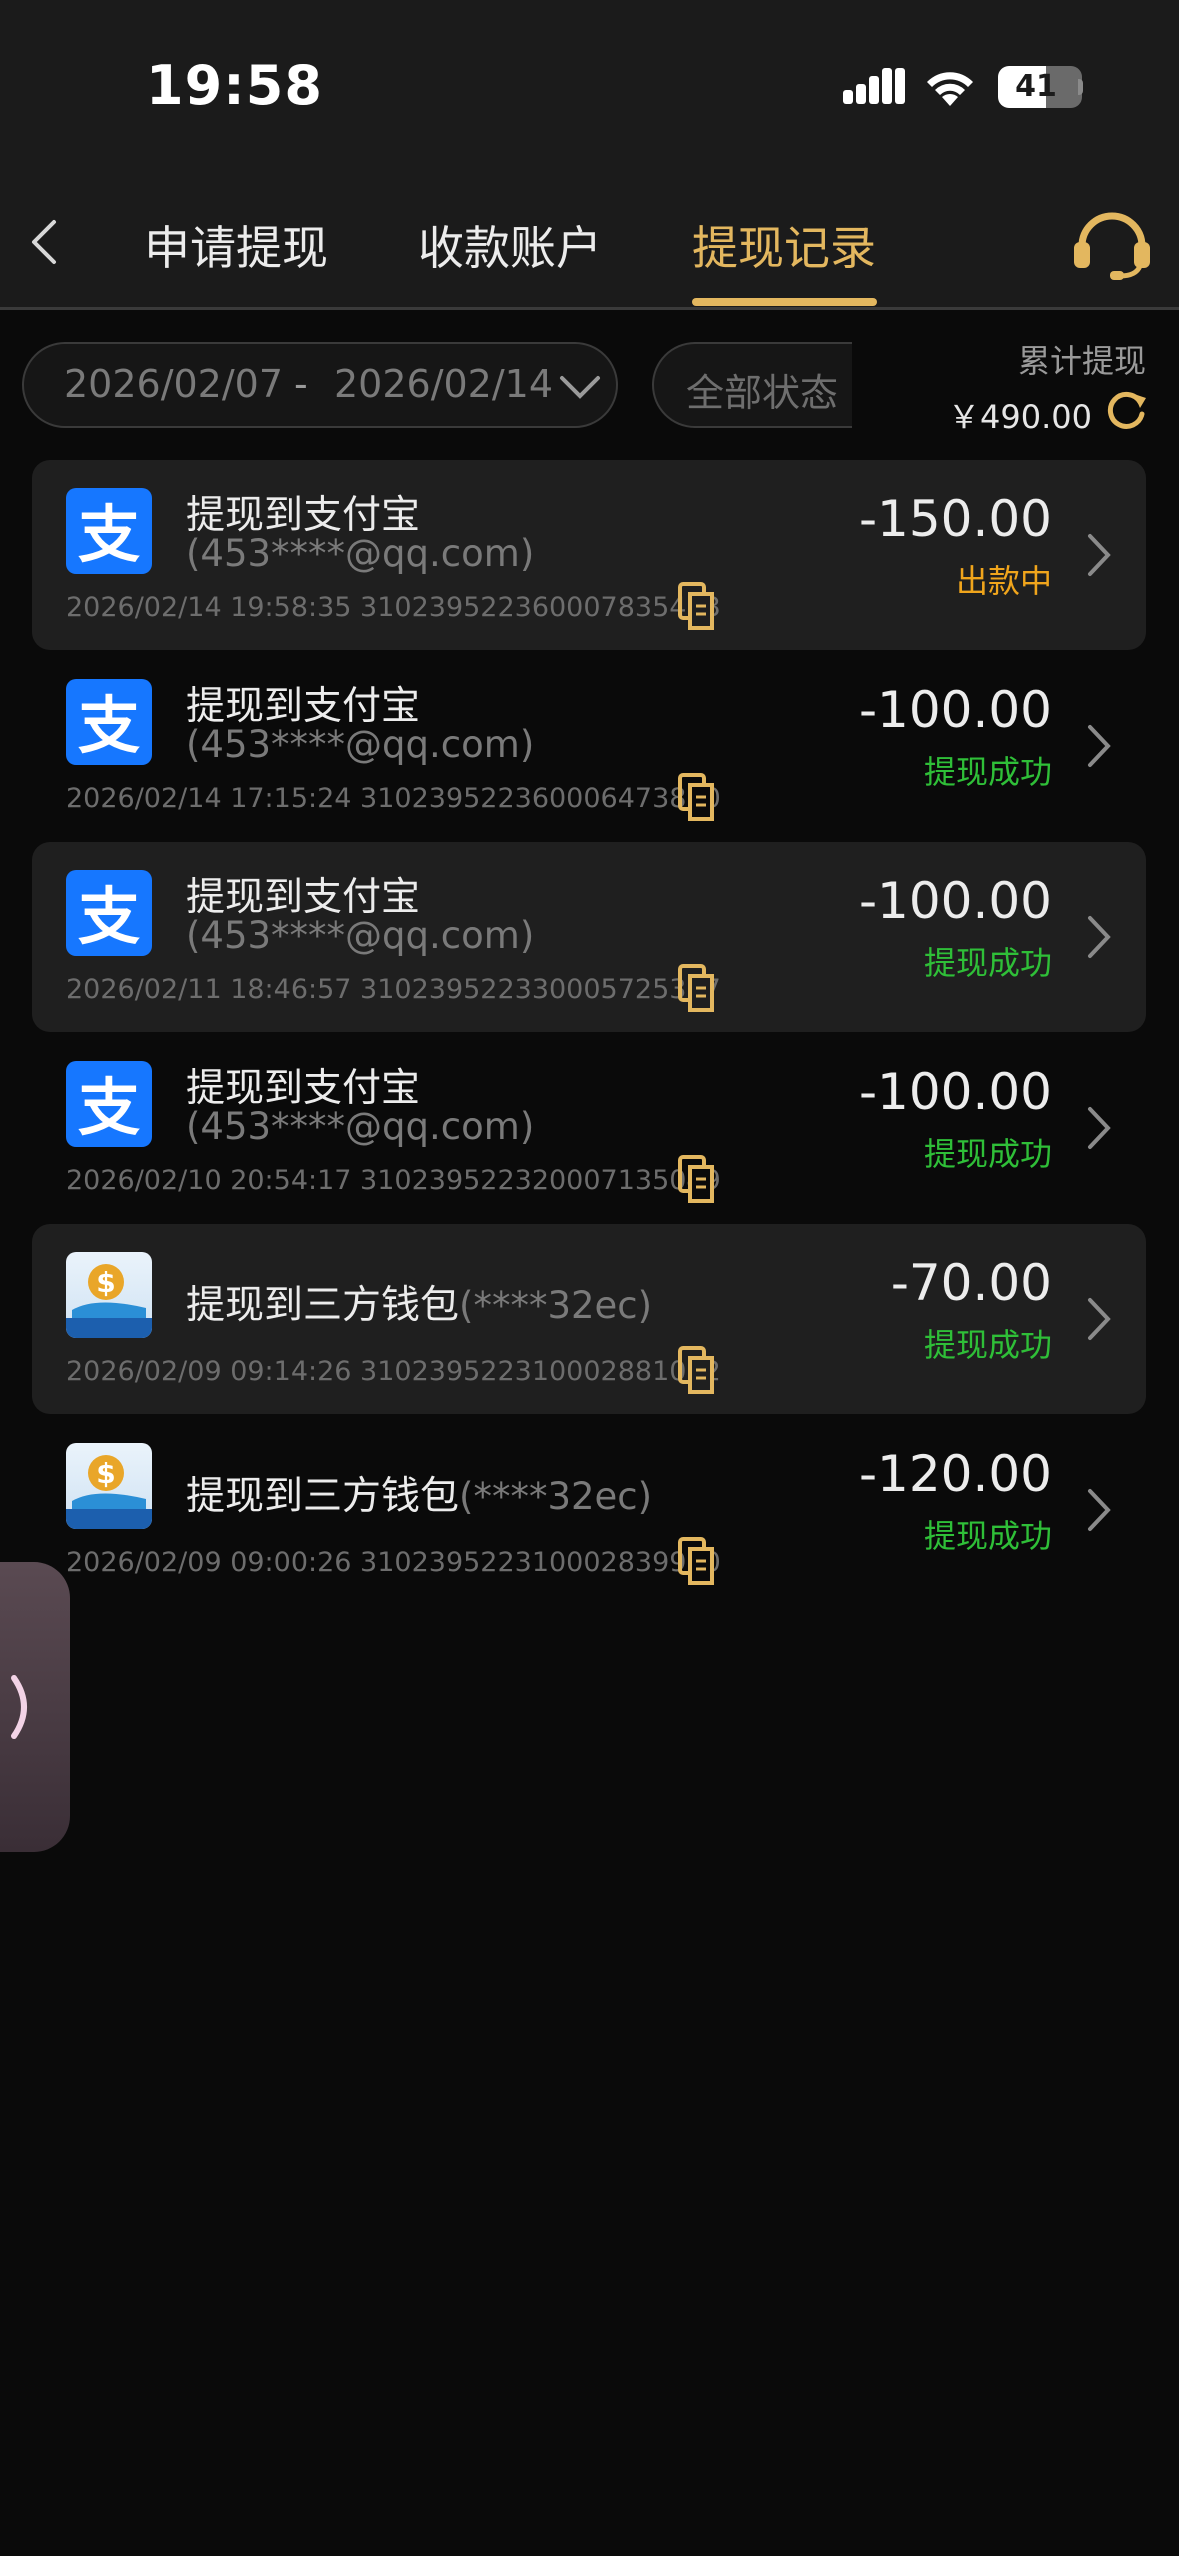 The width and height of the screenshot is (1179, 2556). I want to click on record-amount: -120.00, so click(955, 1474).